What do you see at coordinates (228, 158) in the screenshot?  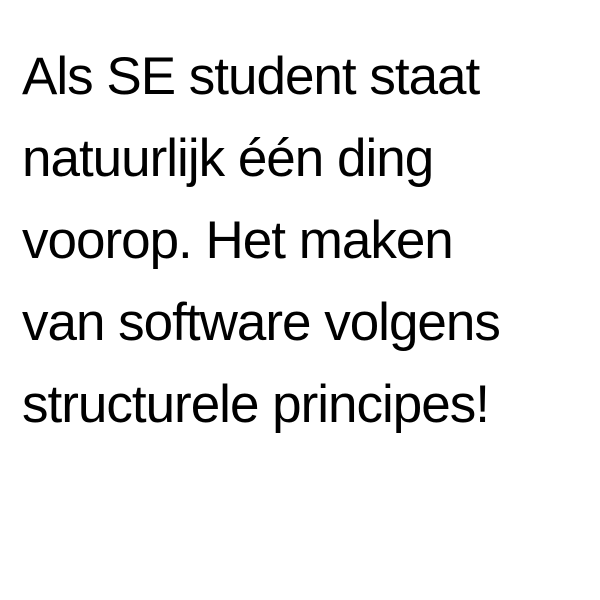 I see `text-line-2: natuurlijk één ding` at bounding box center [228, 158].